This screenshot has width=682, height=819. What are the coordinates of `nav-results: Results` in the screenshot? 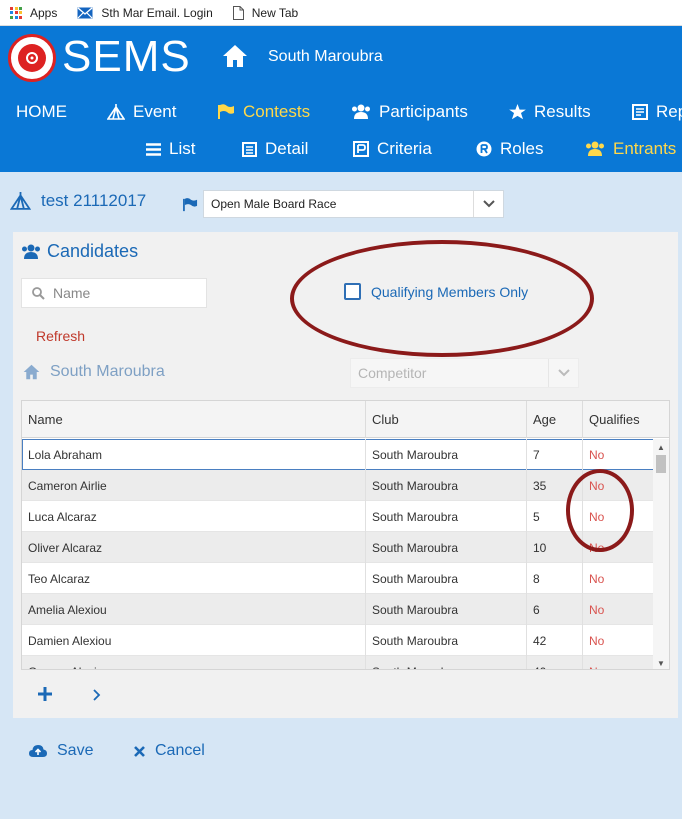 It's located at (550, 112).